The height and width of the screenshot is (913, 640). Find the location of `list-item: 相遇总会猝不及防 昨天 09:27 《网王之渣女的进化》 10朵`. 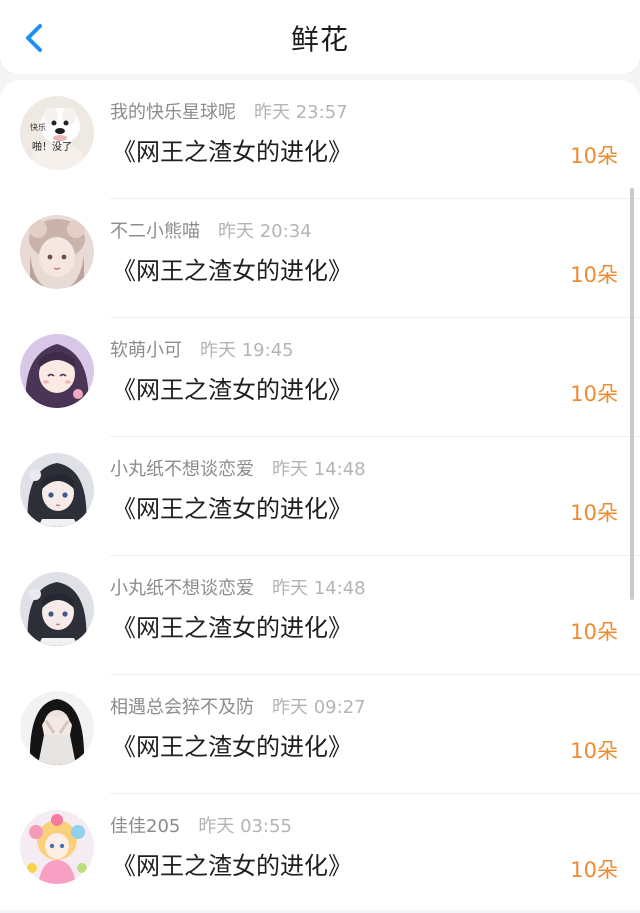

list-item: 相遇总会猝不及防 昨天 09:27 《网王之渣女的进化》 10朵 is located at coordinates (320, 734).